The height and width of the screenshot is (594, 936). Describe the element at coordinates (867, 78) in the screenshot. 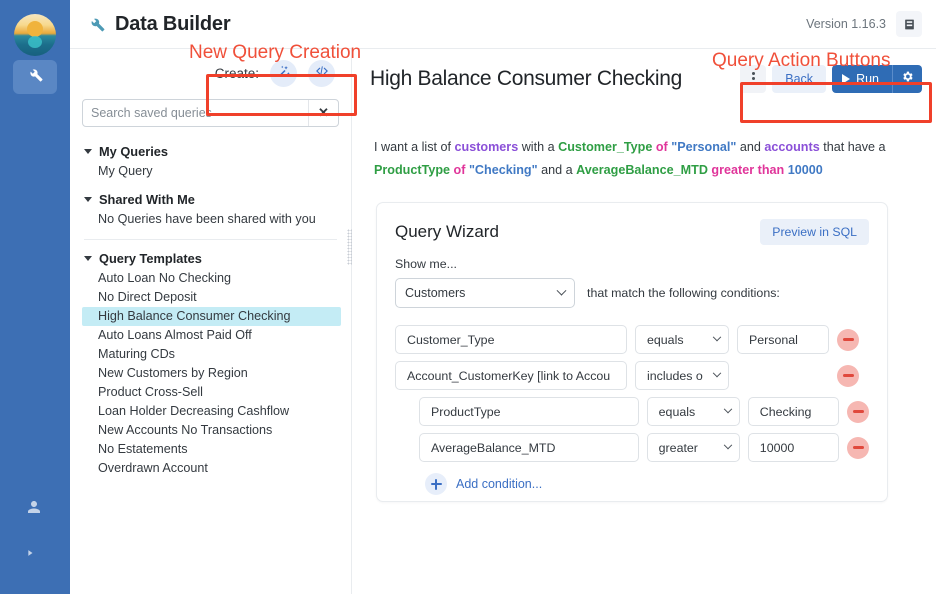

I see `run-label: Run` at that location.